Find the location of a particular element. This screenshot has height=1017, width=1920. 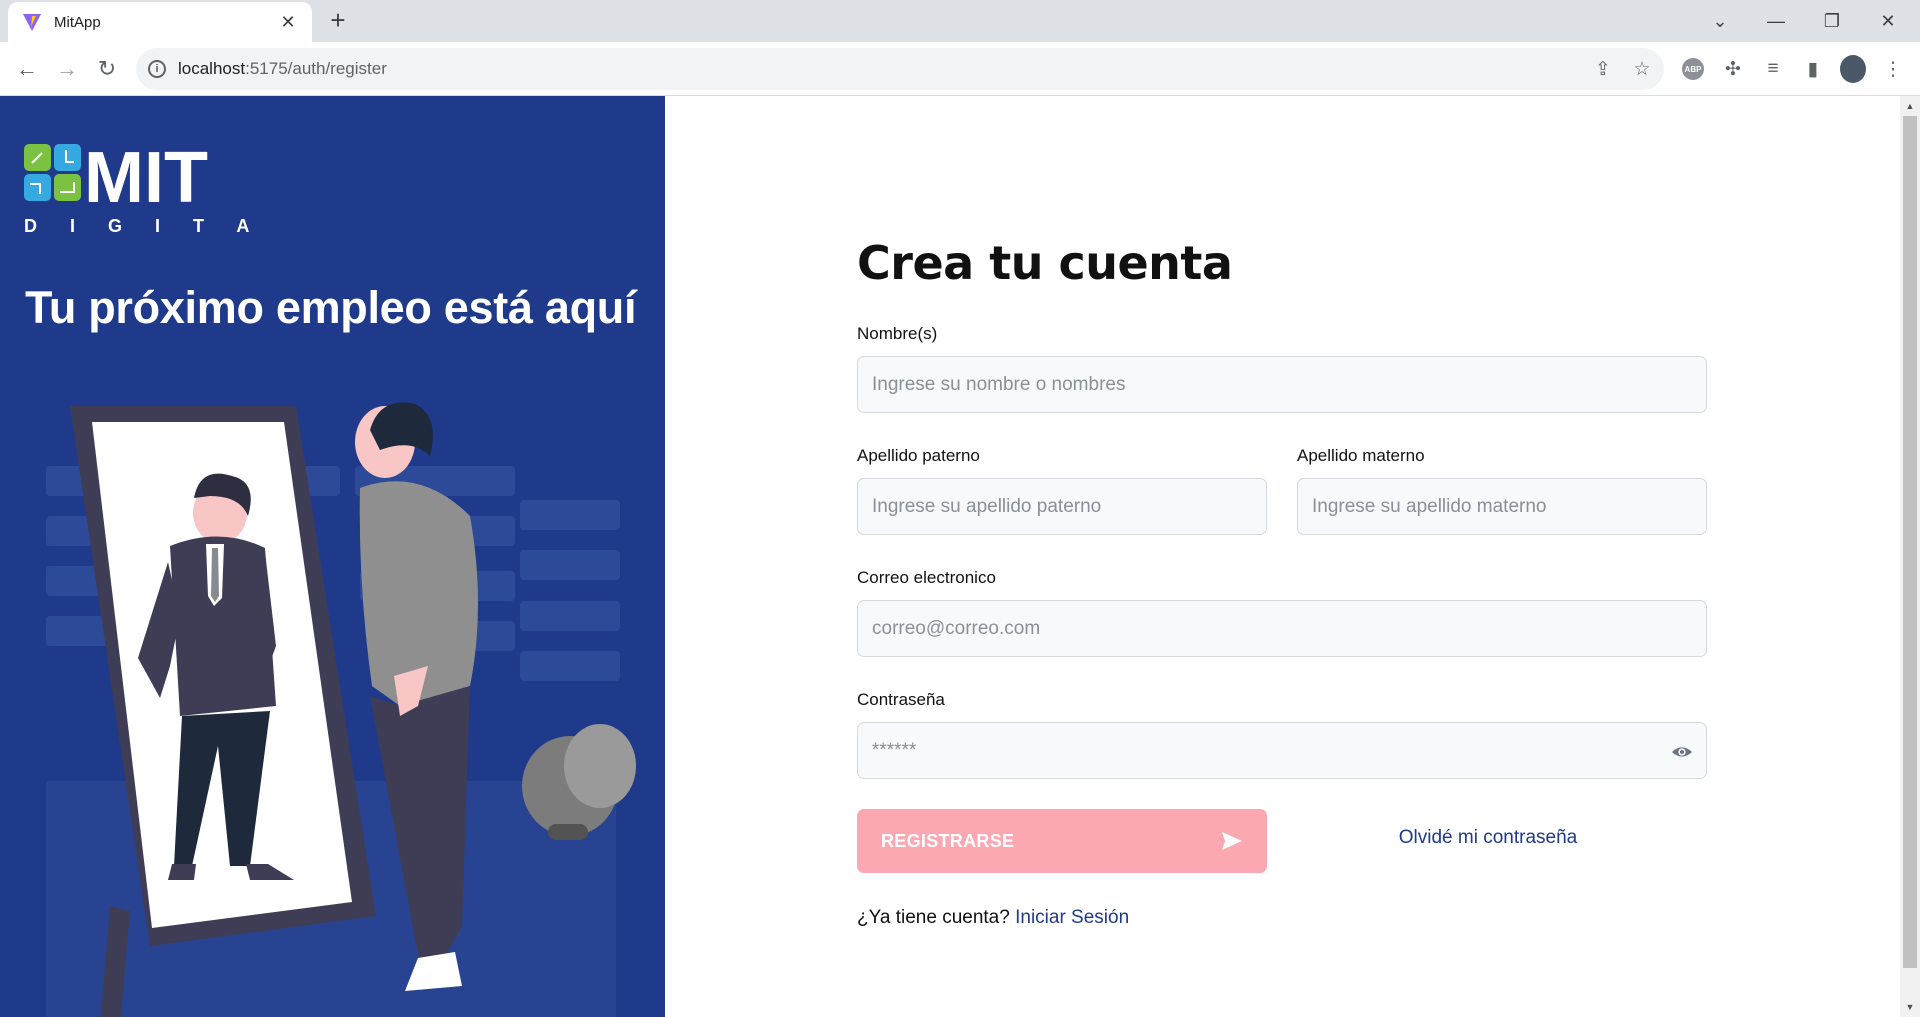

login-prompt: ¿Ya tiene cuenta? Iniciar Sesión is located at coordinates (993, 918).